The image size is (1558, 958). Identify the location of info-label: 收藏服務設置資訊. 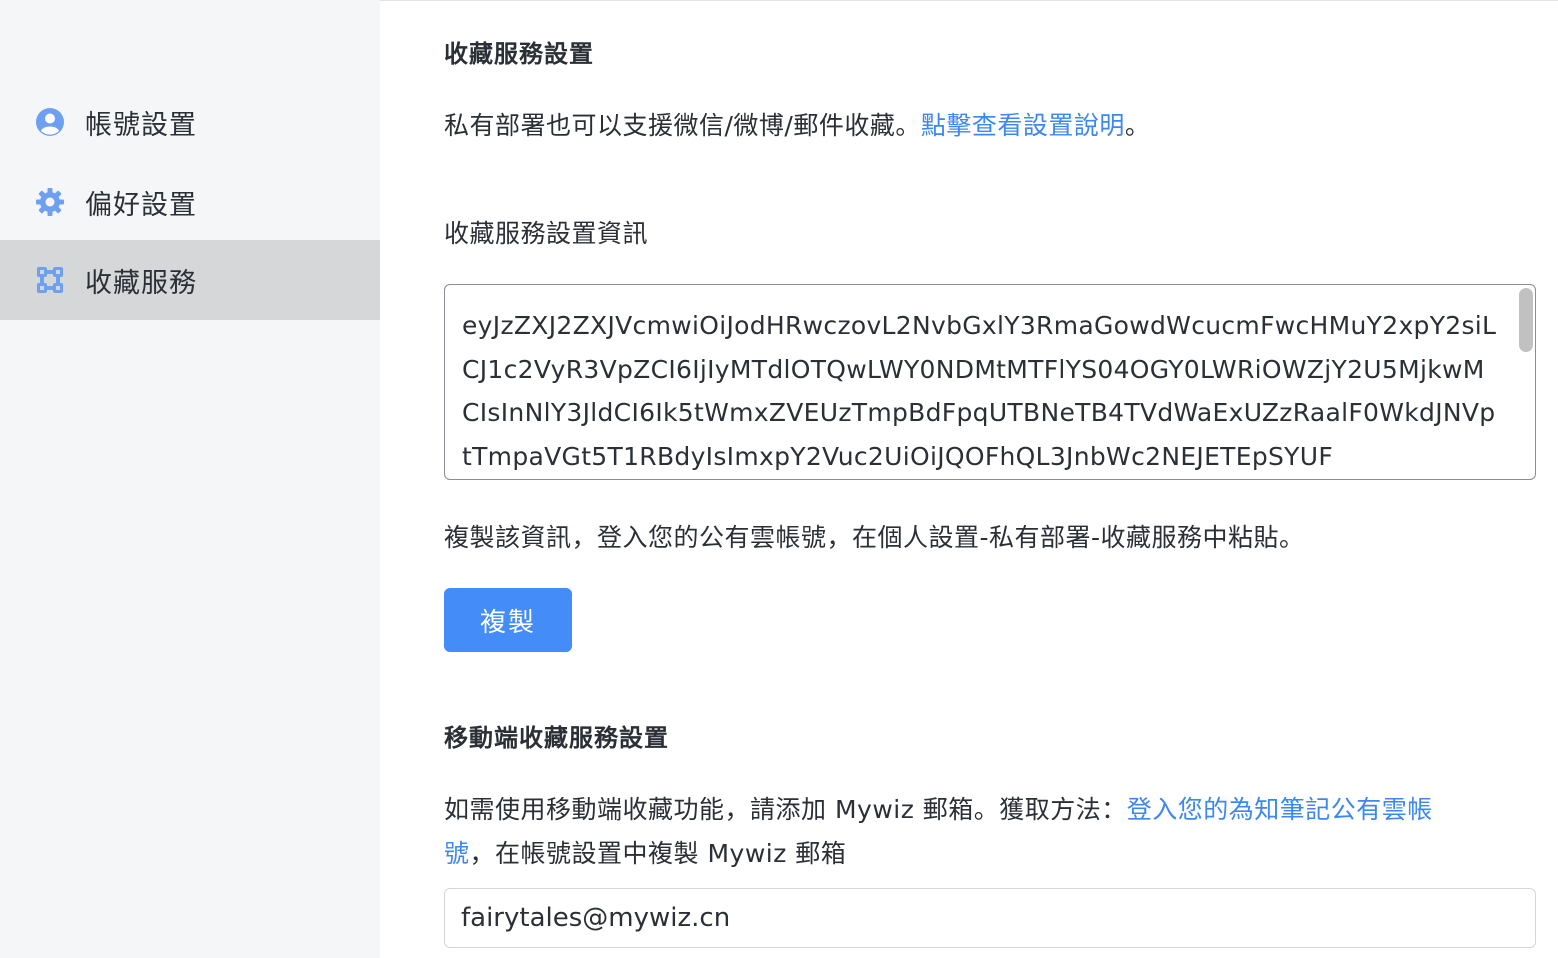
(546, 233).